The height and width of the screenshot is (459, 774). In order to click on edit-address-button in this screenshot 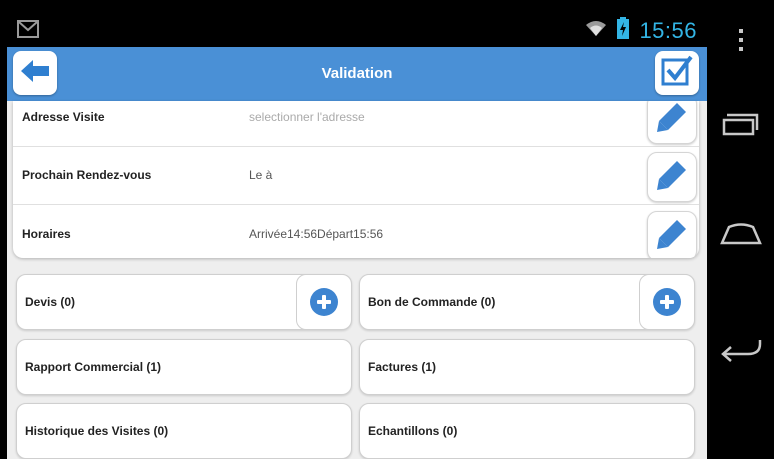, I will do `click(672, 122)`.